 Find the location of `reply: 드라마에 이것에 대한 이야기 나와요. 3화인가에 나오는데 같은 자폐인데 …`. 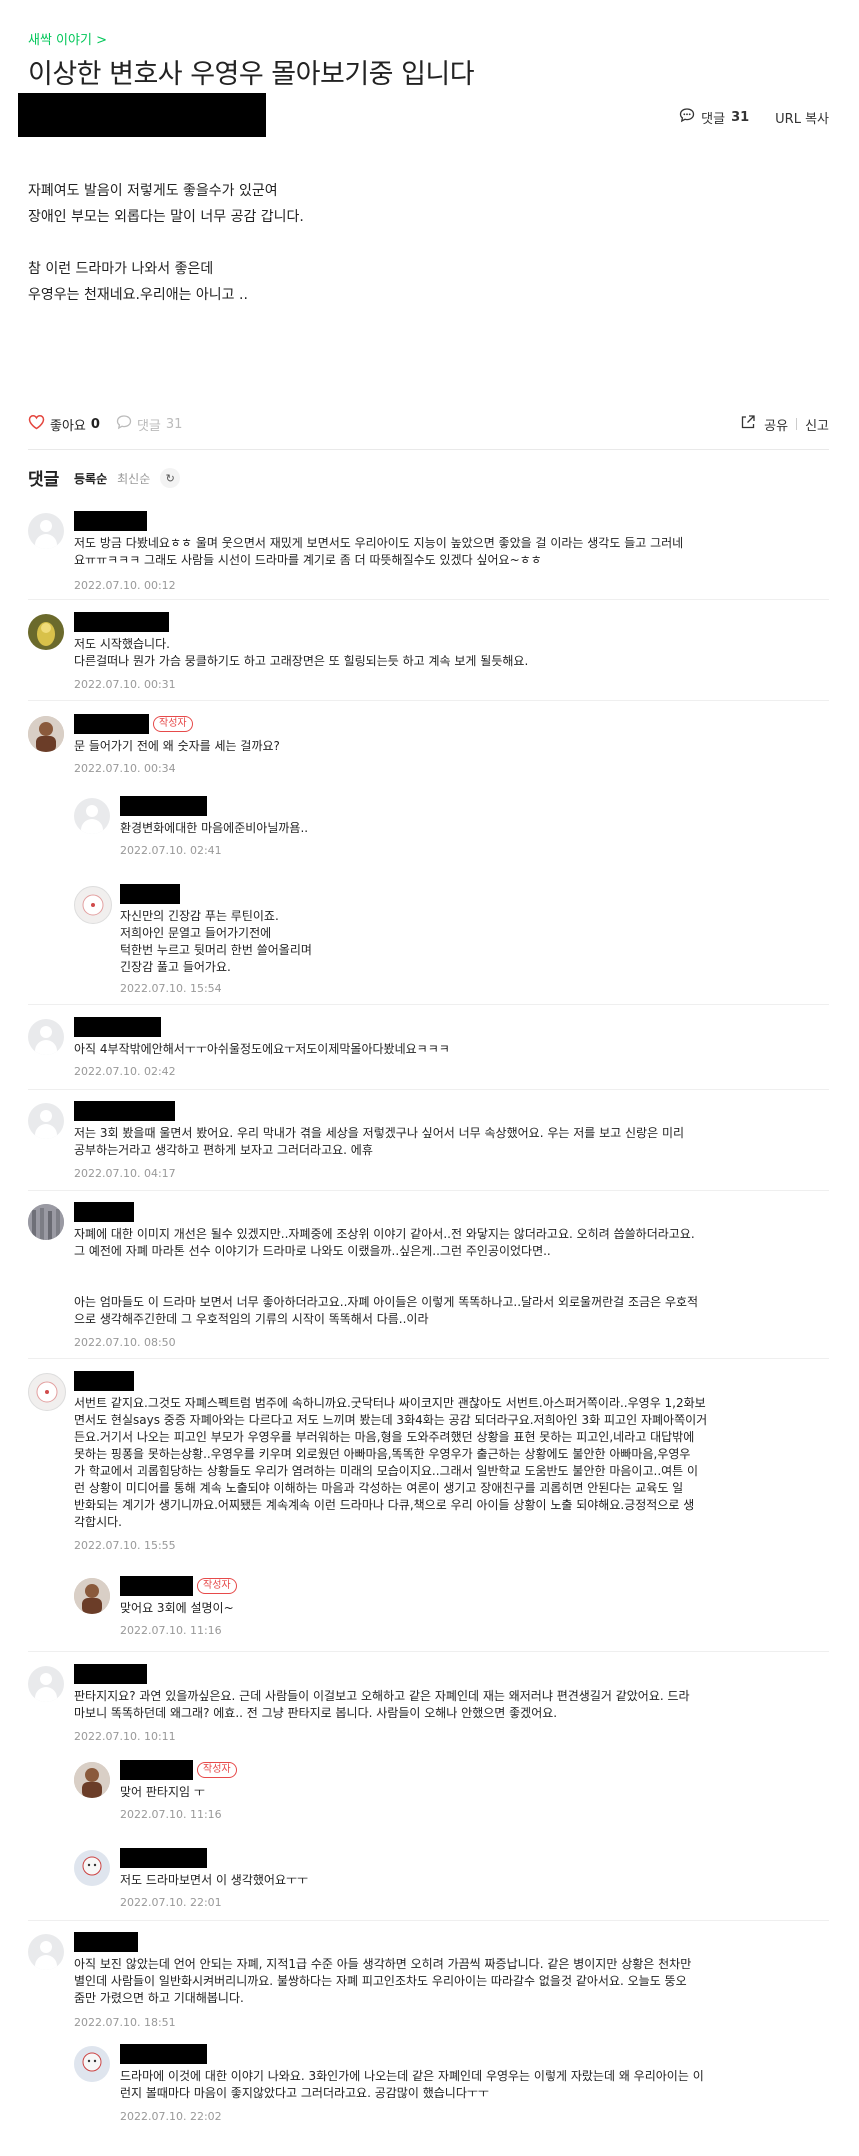

reply: 드라마에 이것에 대한 이야기 나와요. 3화인가에 나오는데 같은 자폐인데 … is located at coordinates (451, 2089).